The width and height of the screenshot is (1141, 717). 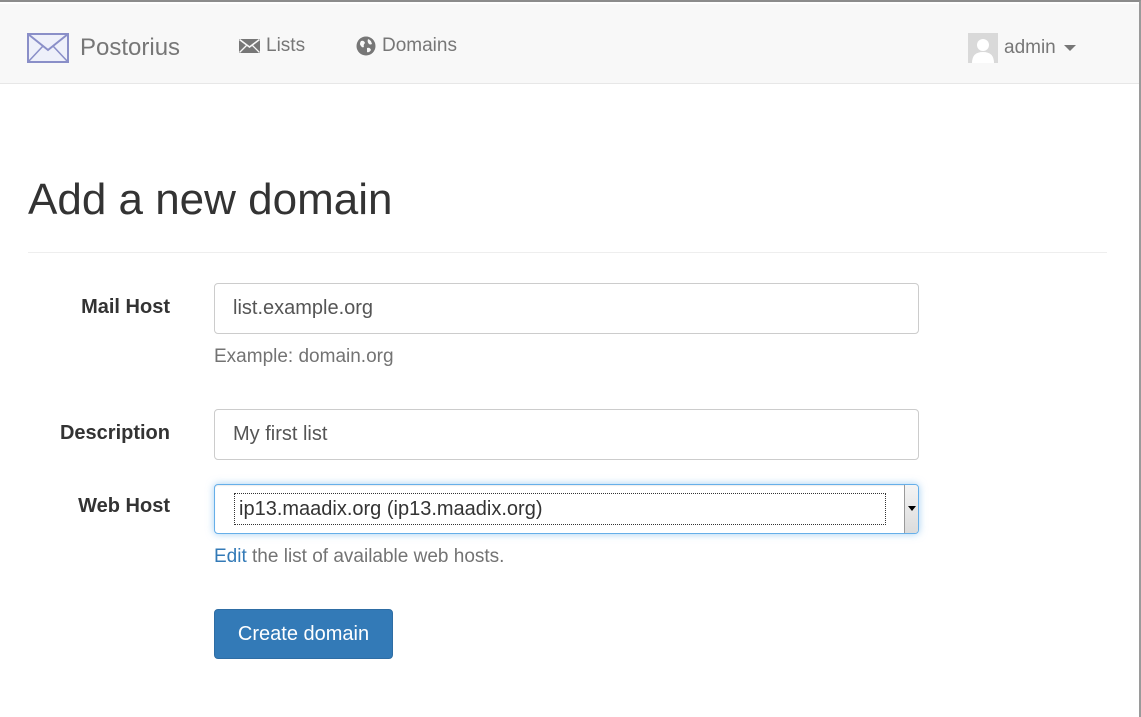 I want to click on select-arrow-icon, so click(x=911, y=509).